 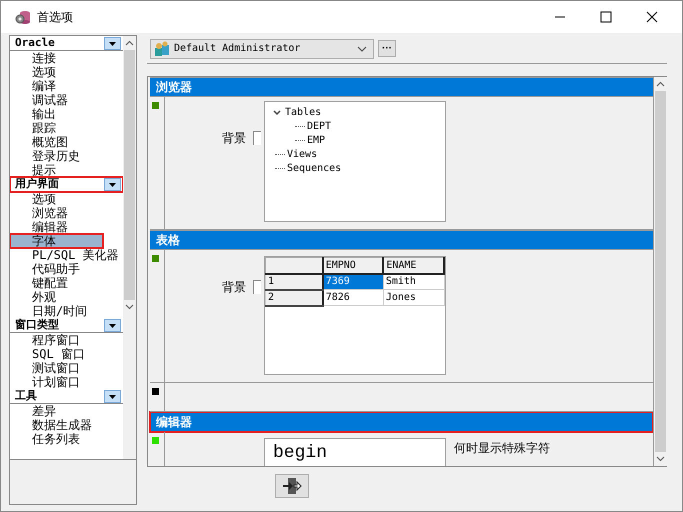 What do you see at coordinates (652, 17) in the screenshot?
I see `close-icon` at bounding box center [652, 17].